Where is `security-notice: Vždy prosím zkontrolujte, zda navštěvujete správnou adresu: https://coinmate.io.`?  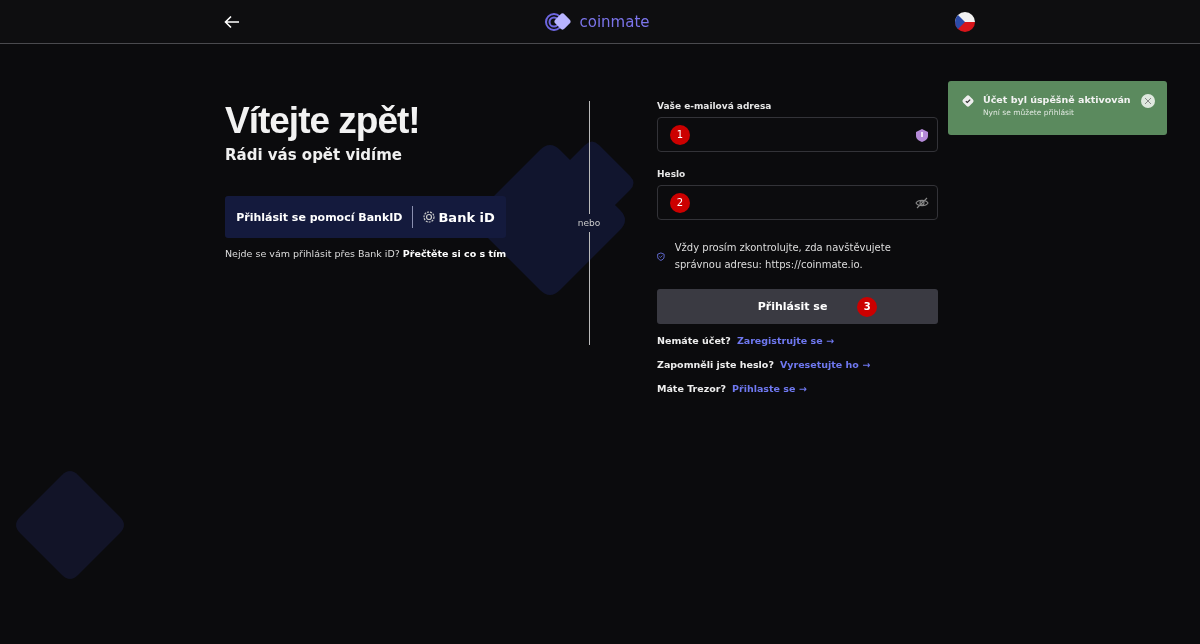 security-notice: Vždy prosím zkontrolujte, zda navštěvujete správnou adresu: https://coinmate.io. is located at coordinates (783, 256).